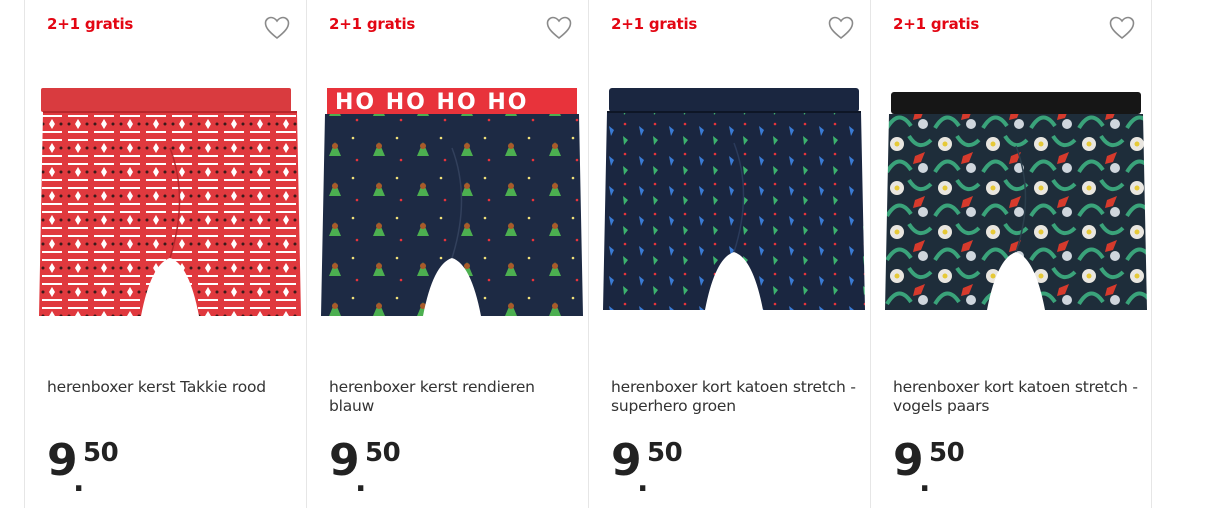  I want to click on product-title: herenboxer kerst Takkie rood, so click(169, 387).